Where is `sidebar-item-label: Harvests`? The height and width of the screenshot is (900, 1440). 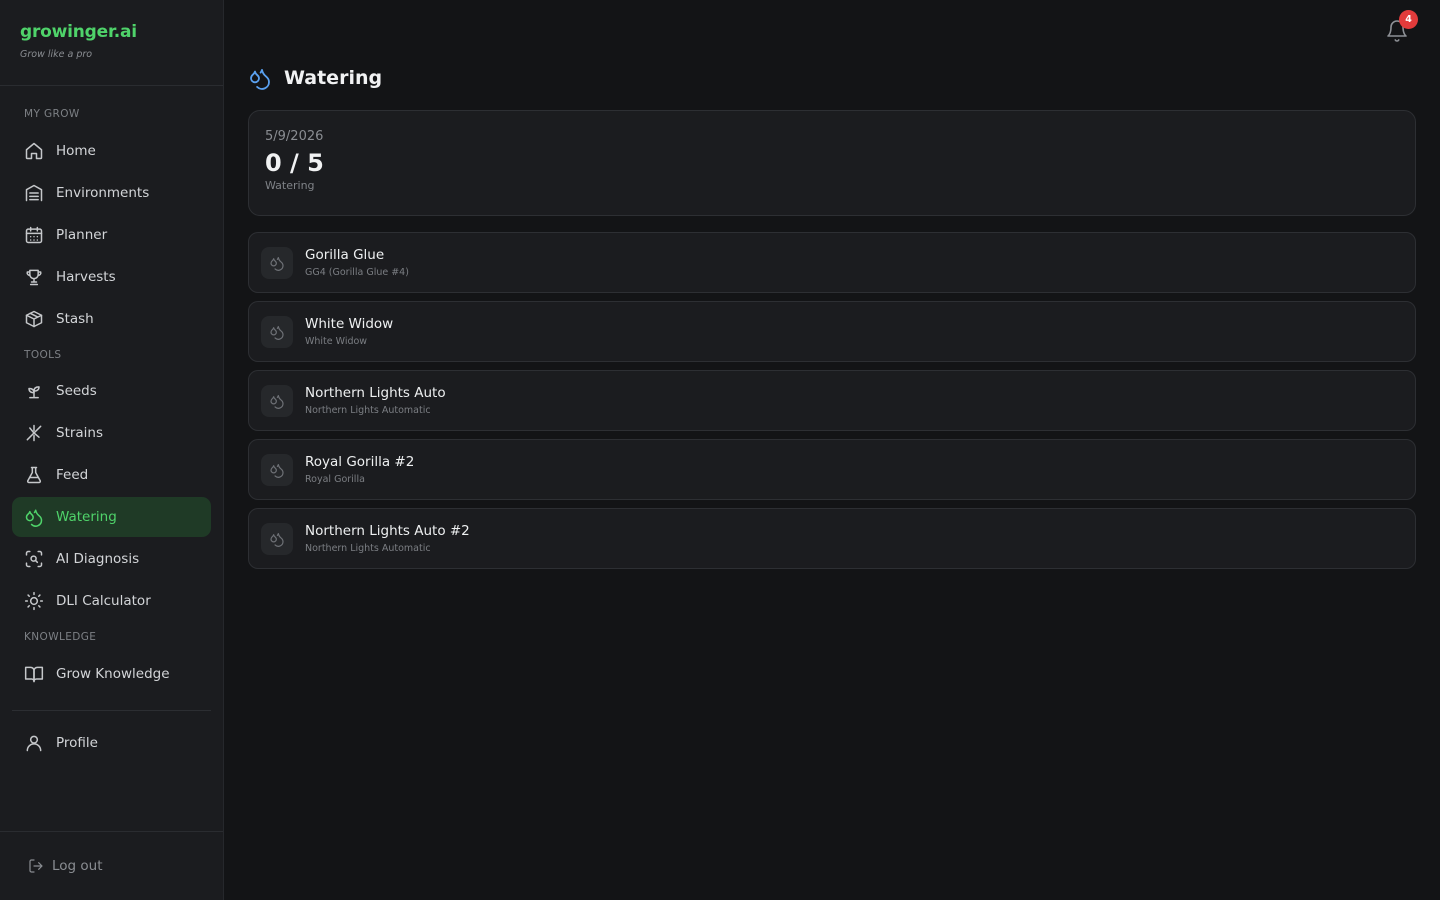
sidebar-item-label: Harvests is located at coordinates (86, 277).